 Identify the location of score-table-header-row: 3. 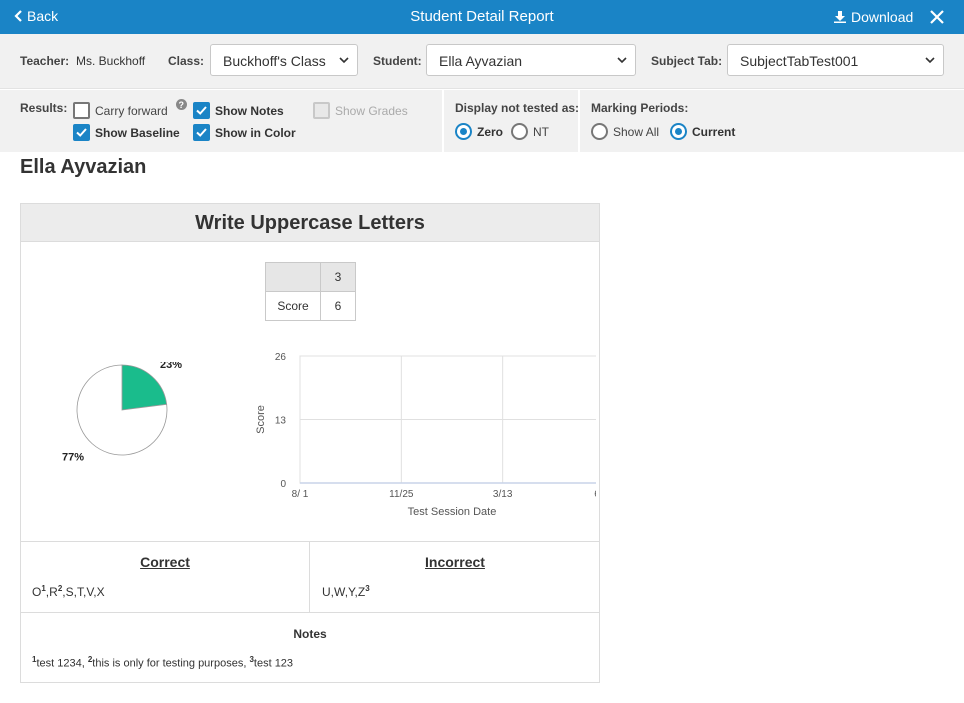
(310, 277).